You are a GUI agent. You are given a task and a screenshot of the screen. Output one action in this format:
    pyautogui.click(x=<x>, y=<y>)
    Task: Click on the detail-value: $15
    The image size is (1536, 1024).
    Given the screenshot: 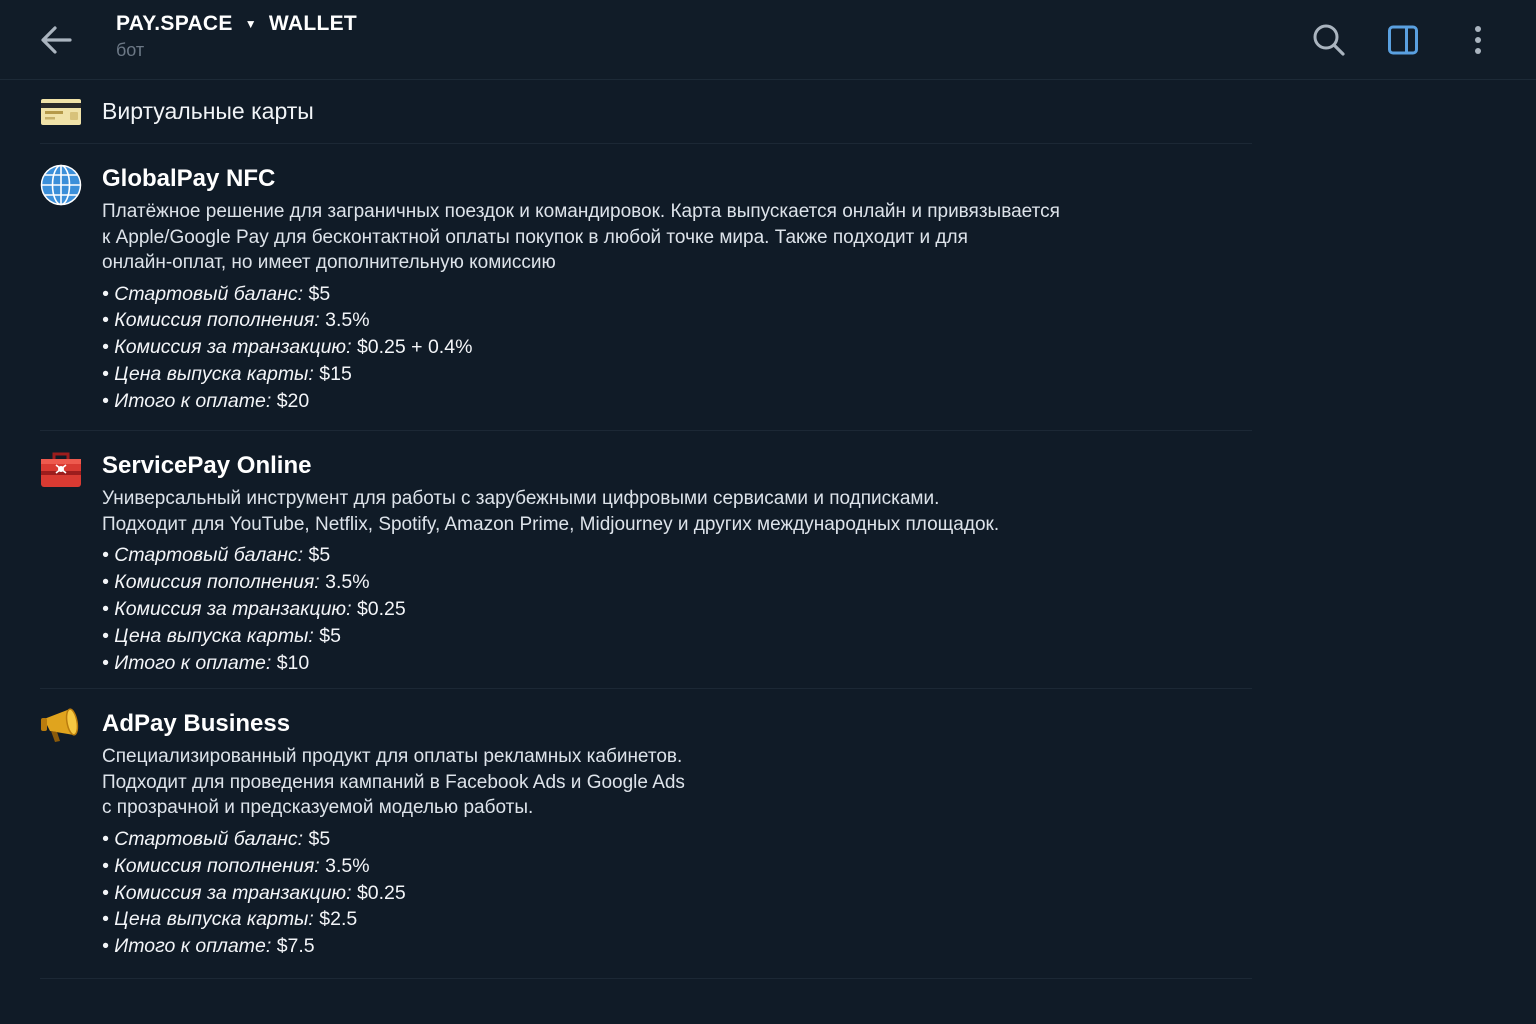 What is the action you would take?
    pyautogui.click(x=335, y=373)
    